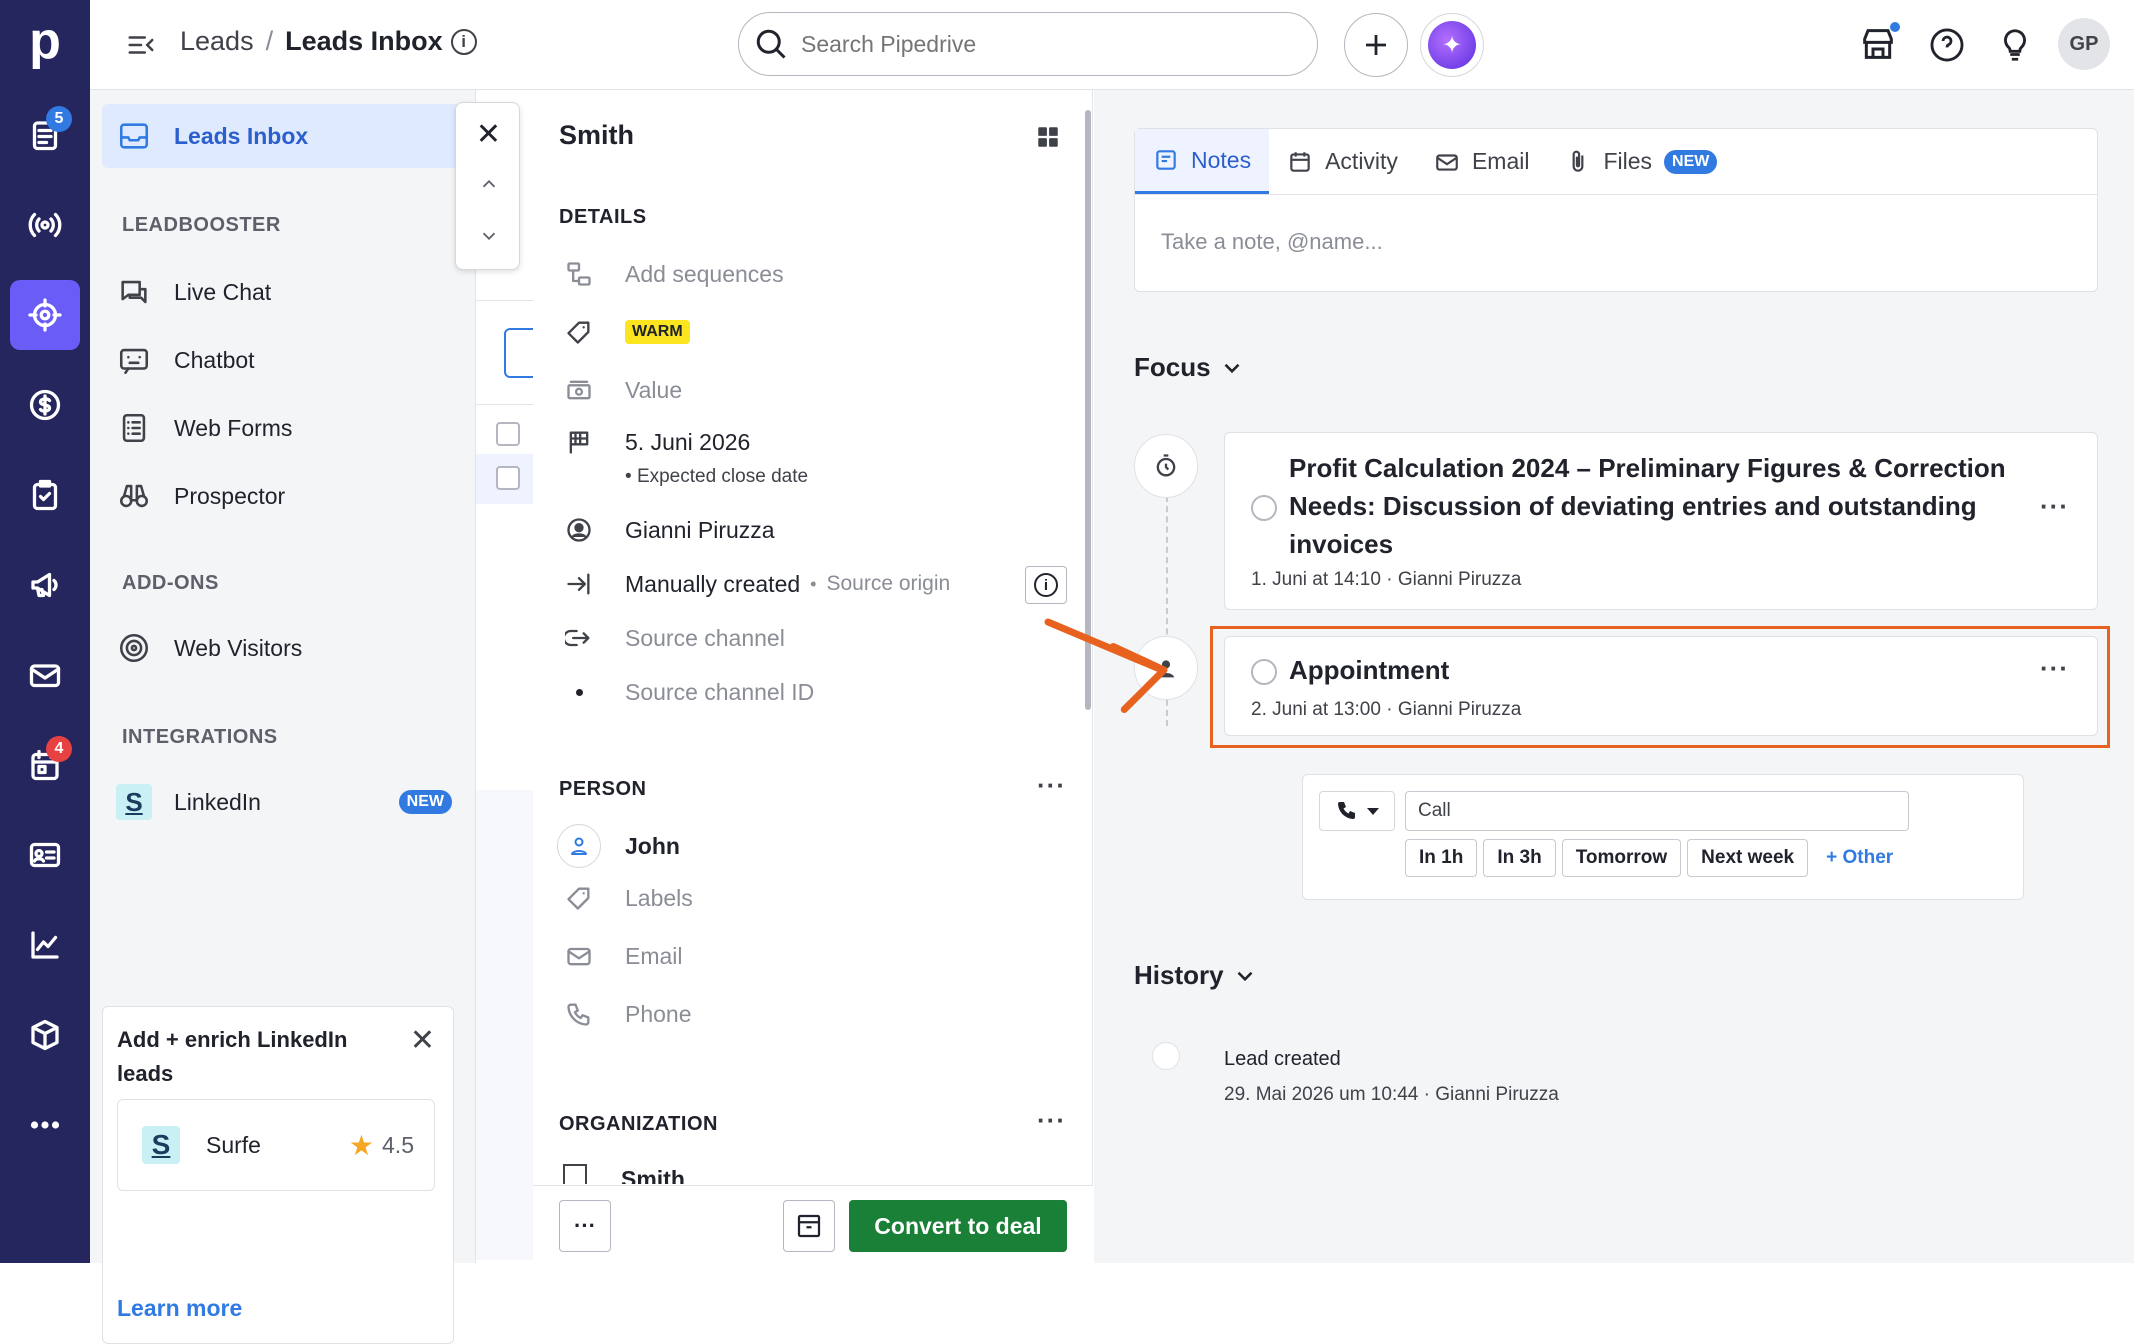 The height and width of the screenshot is (1344, 2134). I want to click on person-labels-row: Labels, so click(628, 898).